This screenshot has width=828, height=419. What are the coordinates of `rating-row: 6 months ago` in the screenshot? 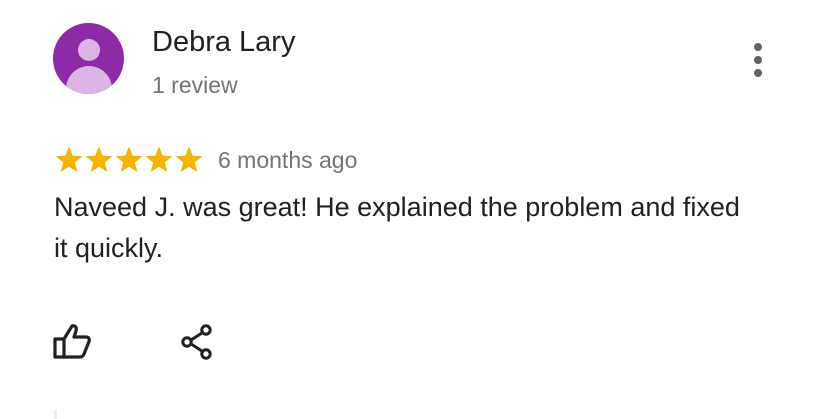 It's located at (205, 160).